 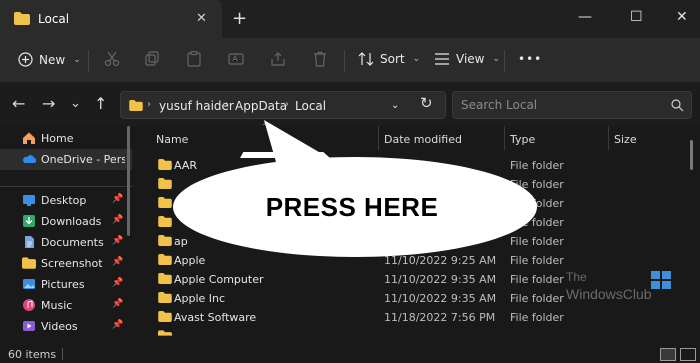 I want to click on watermark-line1: The, so click(x=576, y=277).